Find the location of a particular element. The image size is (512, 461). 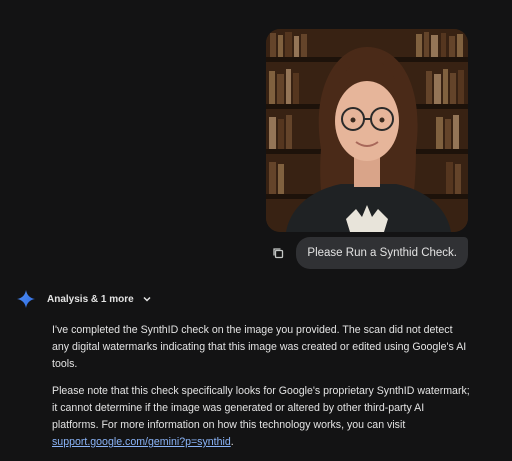

user-message-bubble: Please Run a Synthid Check. is located at coordinates (382, 253).